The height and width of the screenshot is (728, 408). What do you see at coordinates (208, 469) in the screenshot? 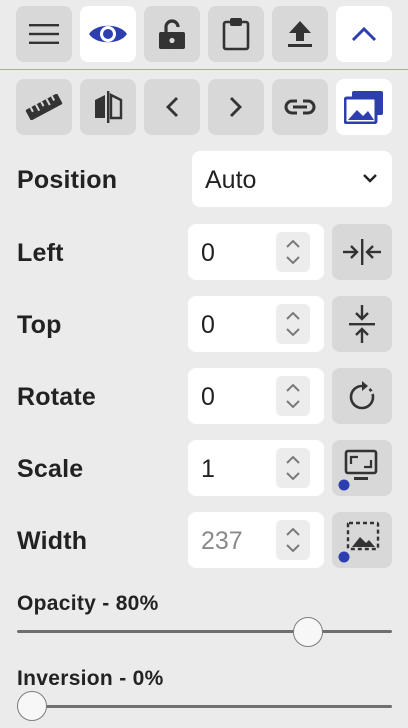
I see `scale-input-value: 1` at bounding box center [208, 469].